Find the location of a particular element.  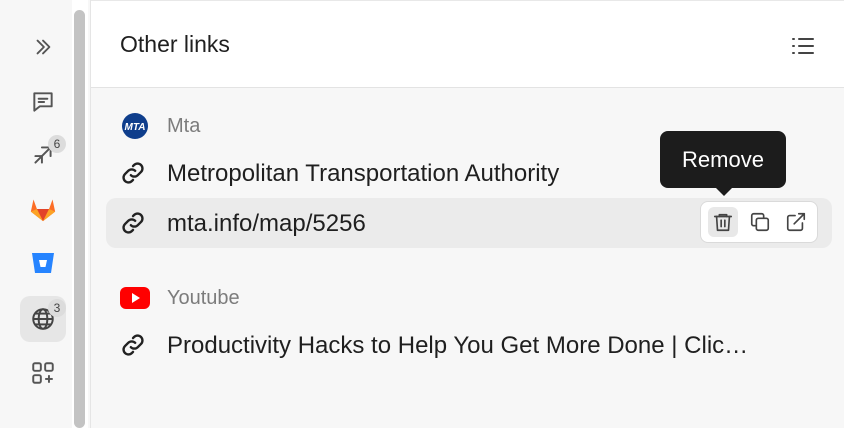

web-links-badge: 3 is located at coordinates (57, 308).